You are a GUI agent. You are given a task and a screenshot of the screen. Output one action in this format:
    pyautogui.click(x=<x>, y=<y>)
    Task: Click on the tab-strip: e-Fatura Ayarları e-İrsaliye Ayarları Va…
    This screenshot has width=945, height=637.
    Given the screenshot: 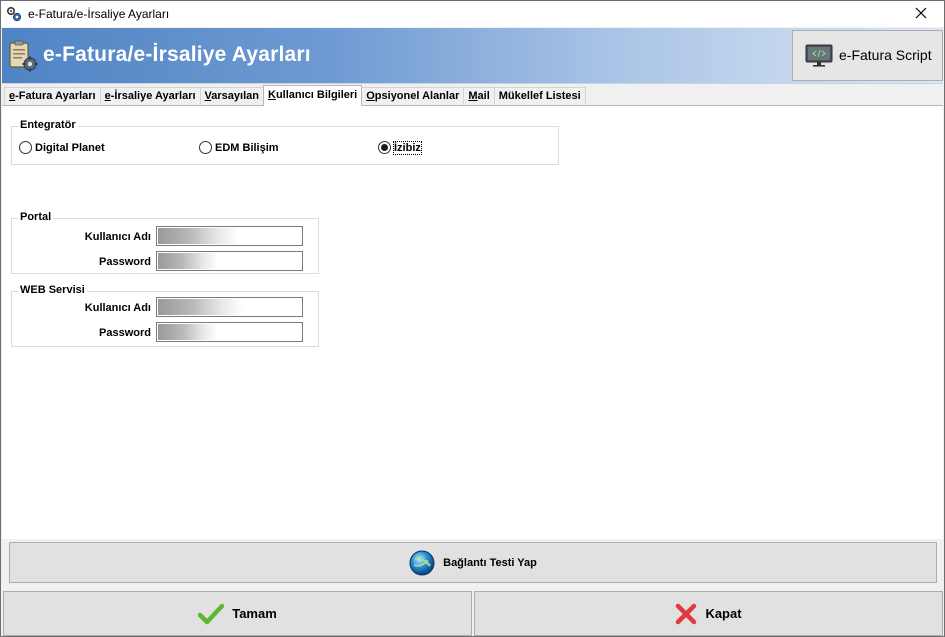 What is the action you would take?
    pyautogui.click(x=295, y=95)
    